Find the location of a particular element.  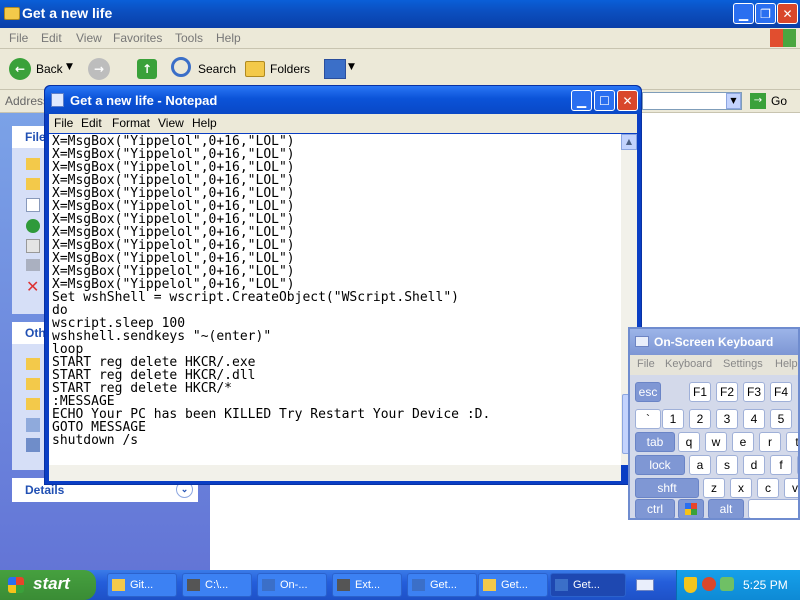

key-5: 5 is located at coordinates (781, 419).